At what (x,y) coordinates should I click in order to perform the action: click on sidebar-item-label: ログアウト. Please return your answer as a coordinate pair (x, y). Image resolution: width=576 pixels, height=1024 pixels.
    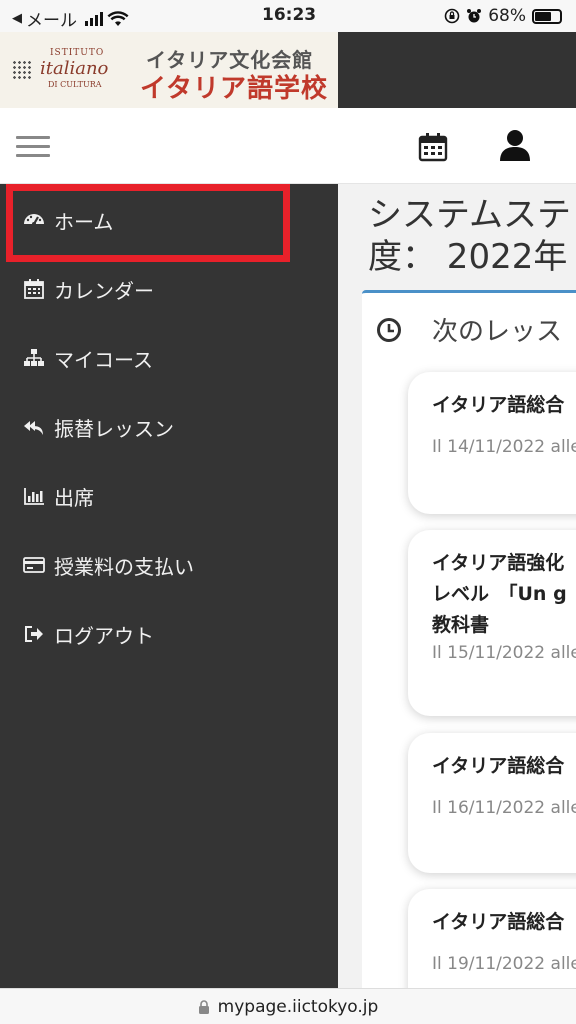
    Looking at the image, I should click on (104, 635).